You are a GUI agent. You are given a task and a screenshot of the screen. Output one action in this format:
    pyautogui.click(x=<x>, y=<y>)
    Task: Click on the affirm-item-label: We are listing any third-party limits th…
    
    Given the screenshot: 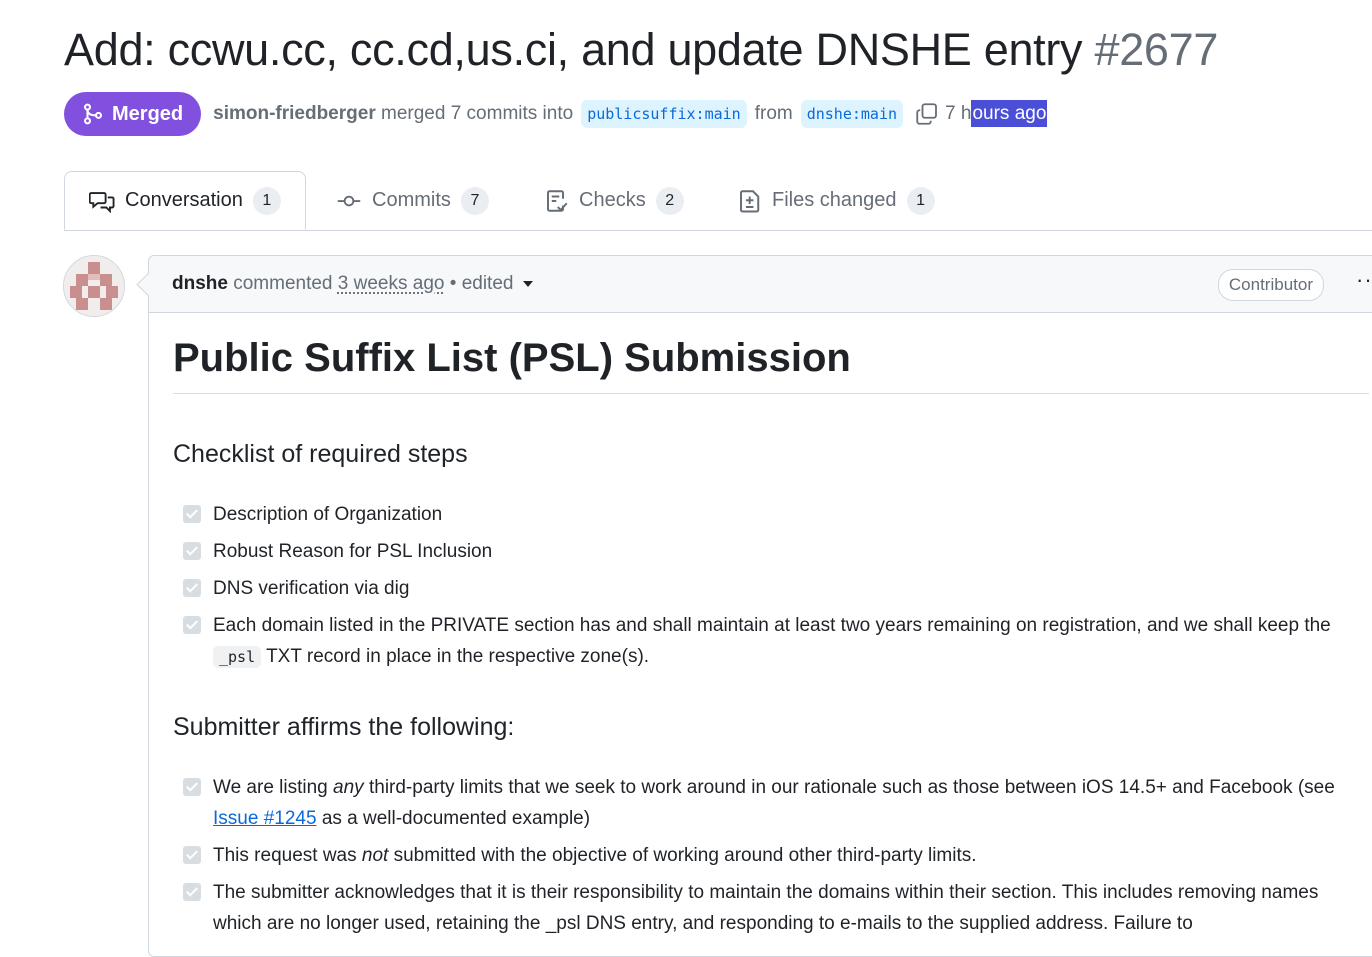 What is the action you would take?
    pyautogui.click(x=778, y=803)
    